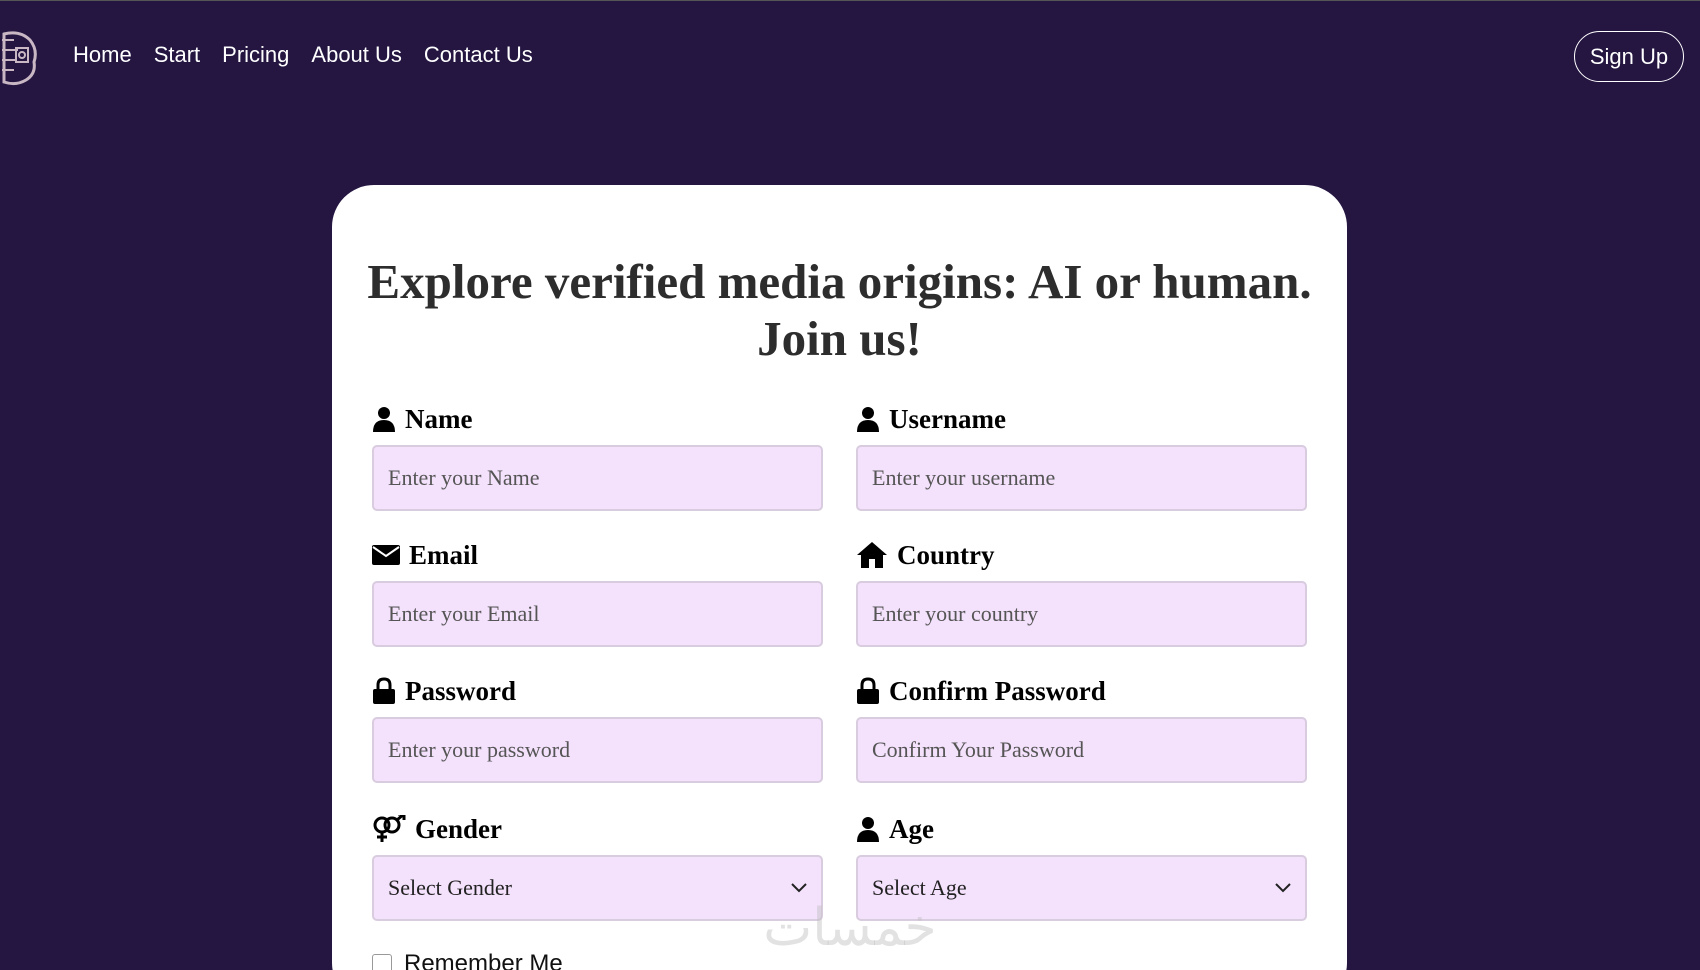 The image size is (1700, 970). What do you see at coordinates (102, 55) in the screenshot?
I see `nav-link-home: Home` at bounding box center [102, 55].